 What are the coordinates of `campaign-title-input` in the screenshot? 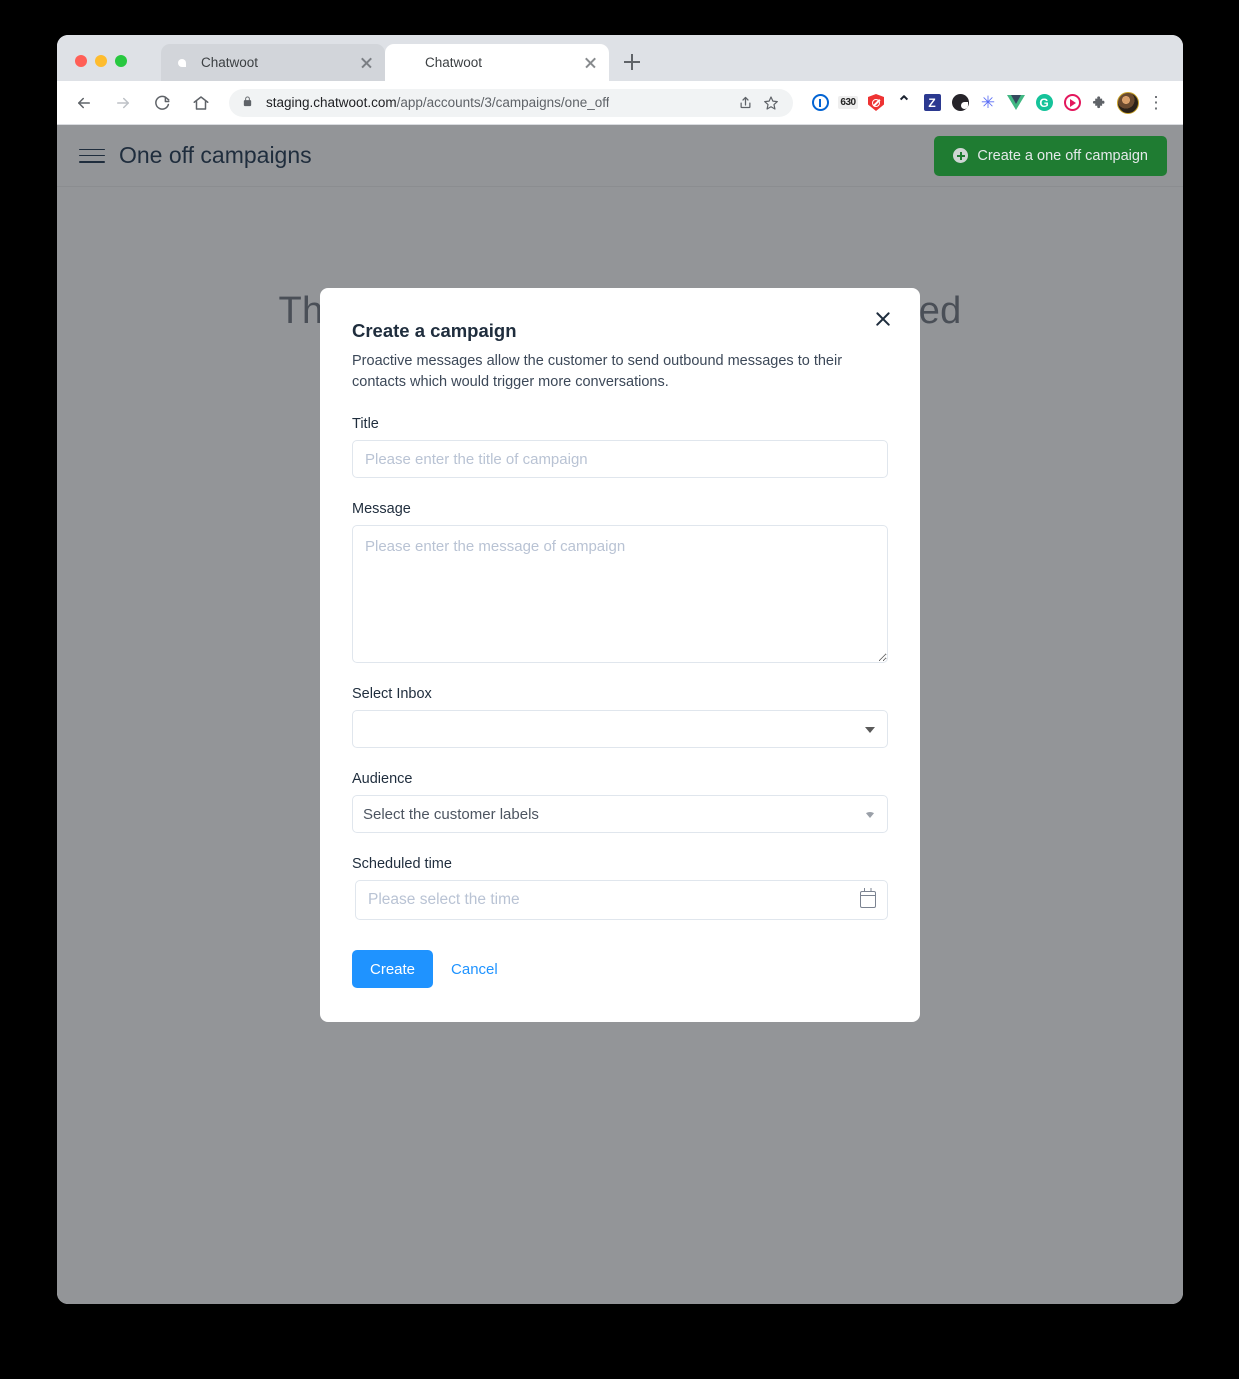 It's located at (620, 459).